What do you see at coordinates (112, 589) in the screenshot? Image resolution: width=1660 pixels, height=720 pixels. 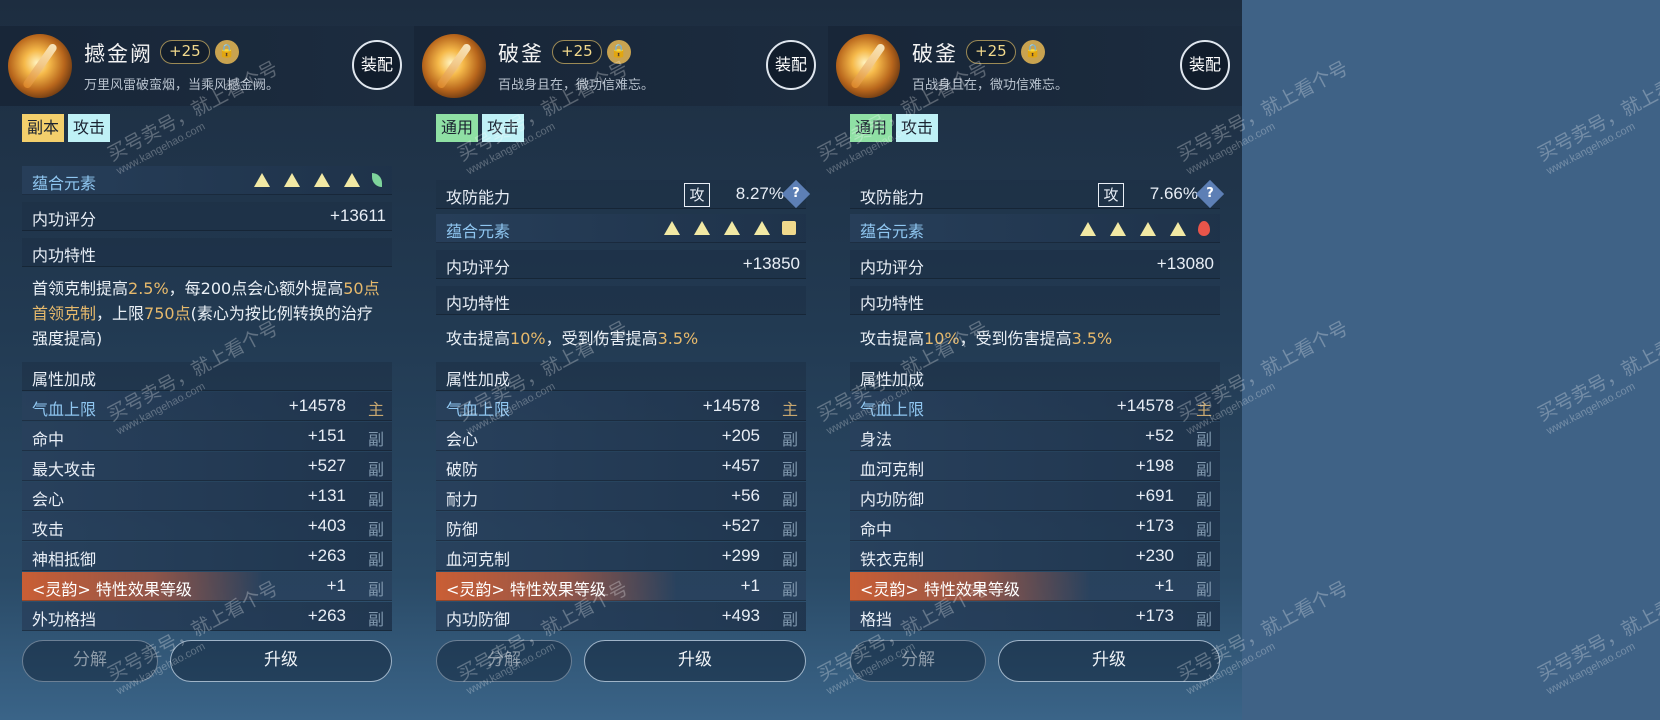 I see `attr-name: <灵韵> 特性效果等级` at bounding box center [112, 589].